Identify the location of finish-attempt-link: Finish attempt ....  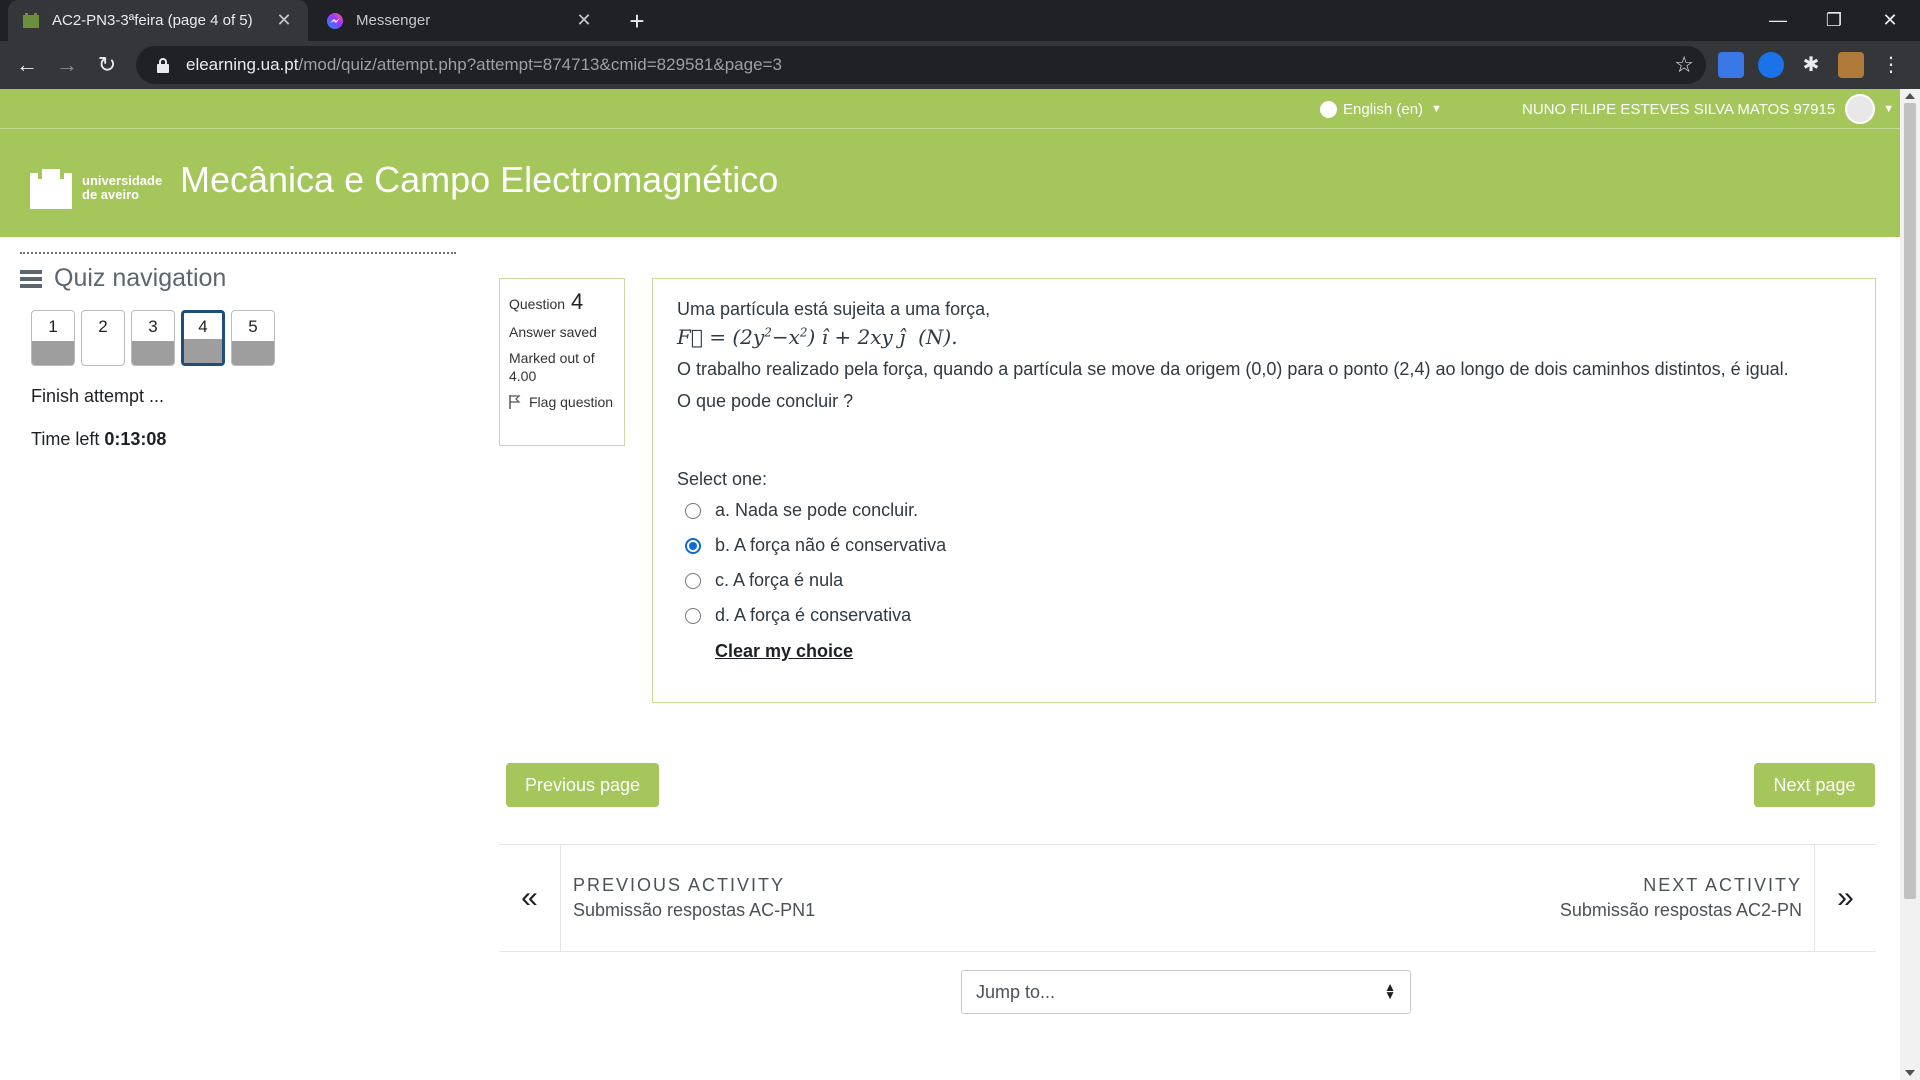
(243, 396).